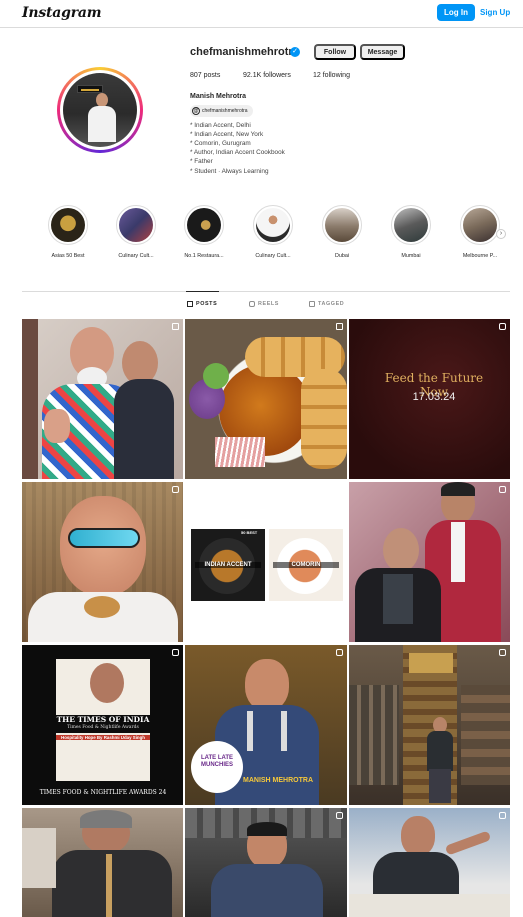 This screenshot has width=523, height=917. What do you see at coordinates (268, 304) in the screenshot?
I see `tab-label: REELS` at bounding box center [268, 304].